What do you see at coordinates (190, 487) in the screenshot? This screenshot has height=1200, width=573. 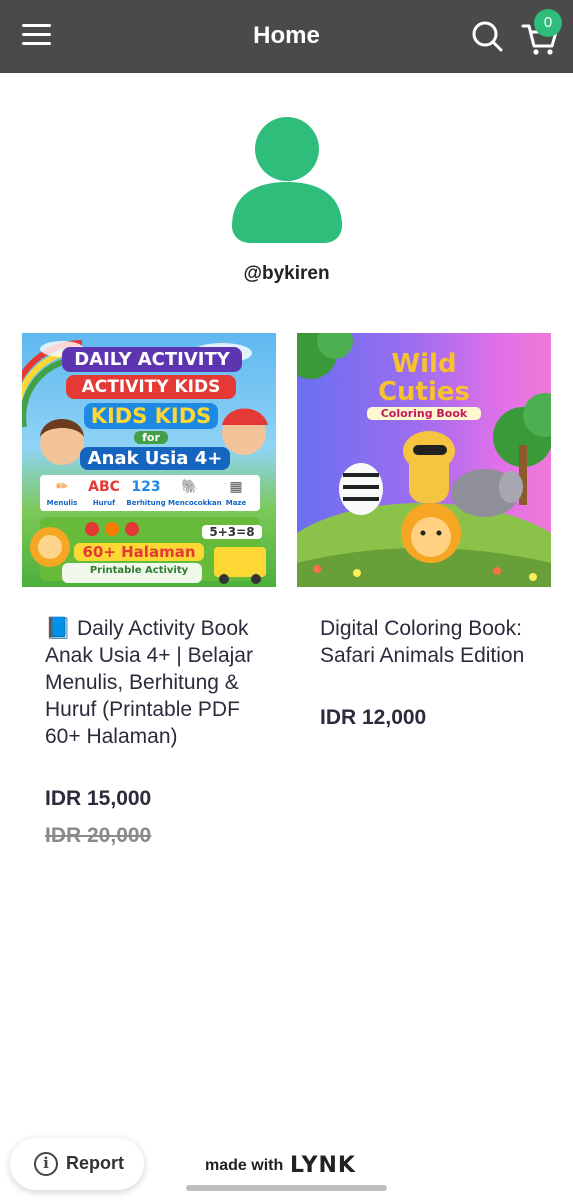 I see `cover-tile-glyph: 🐘` at bounding box center [190, 487].